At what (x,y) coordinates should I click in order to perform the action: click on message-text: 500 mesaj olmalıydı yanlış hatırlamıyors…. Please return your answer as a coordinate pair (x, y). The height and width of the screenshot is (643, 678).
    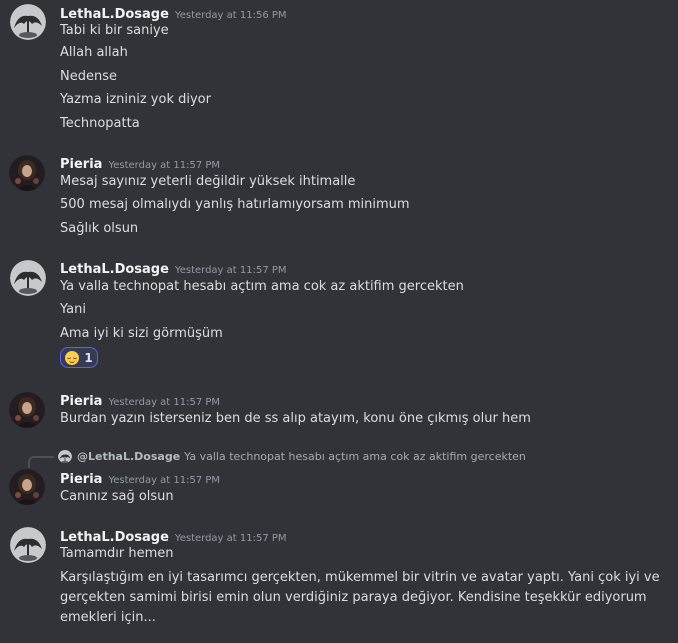
    Looking at the image, I should click on (235, 204).